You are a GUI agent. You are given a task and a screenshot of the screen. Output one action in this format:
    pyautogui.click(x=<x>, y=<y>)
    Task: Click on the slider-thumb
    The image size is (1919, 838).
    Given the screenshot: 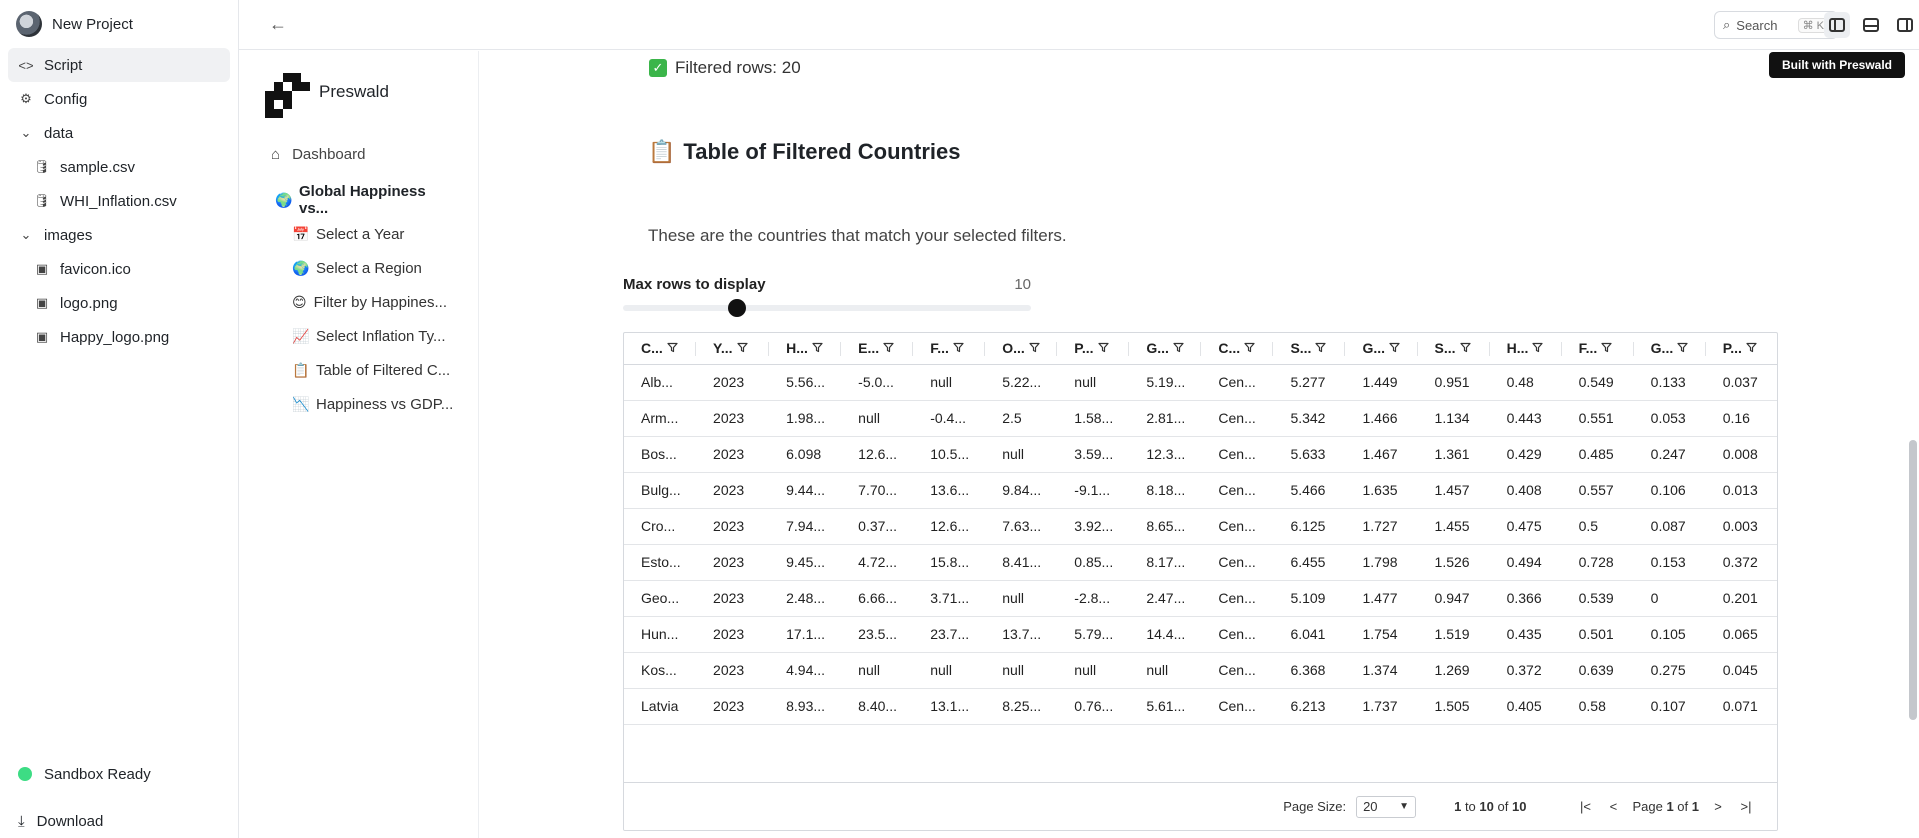 What is the action you would take?
    pyautogui.click(x=737, y=308)
    